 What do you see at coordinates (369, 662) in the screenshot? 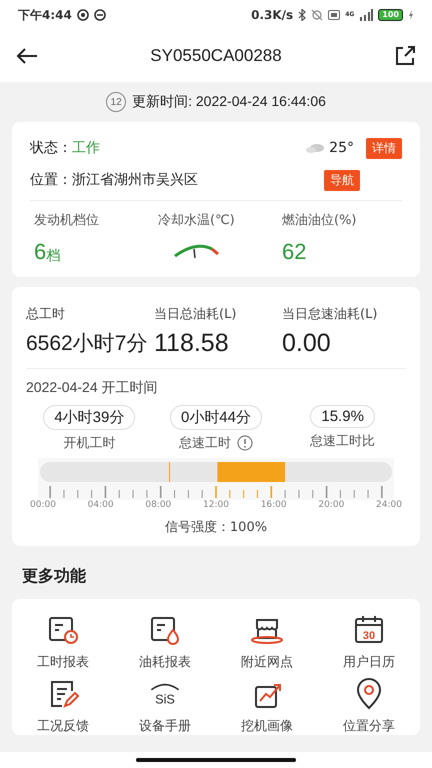
I see `feature-label: 用户日历` at bounding box center [369, 662].